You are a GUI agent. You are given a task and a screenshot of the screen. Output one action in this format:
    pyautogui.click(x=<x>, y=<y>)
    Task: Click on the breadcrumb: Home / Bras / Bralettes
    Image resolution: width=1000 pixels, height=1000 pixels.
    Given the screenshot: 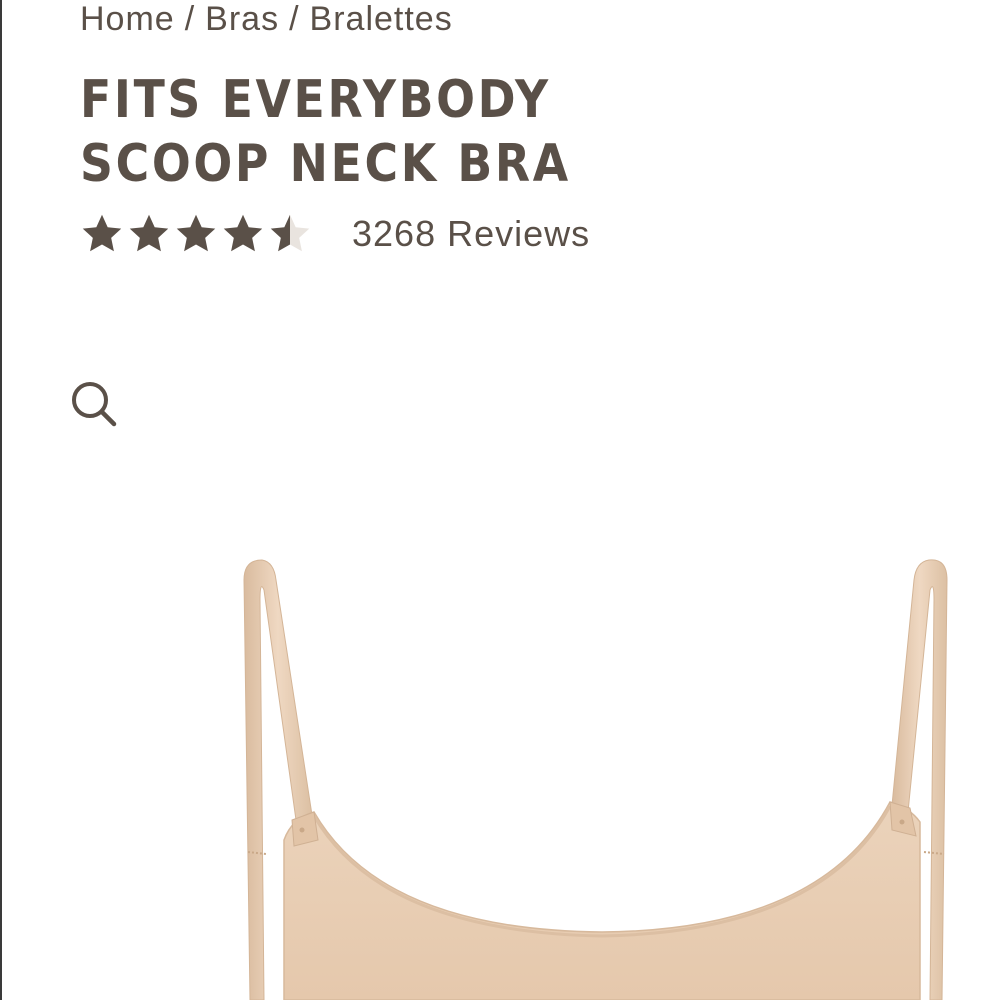 What is the action you would take?
    pyautogui.click(x=266, y=19)
    